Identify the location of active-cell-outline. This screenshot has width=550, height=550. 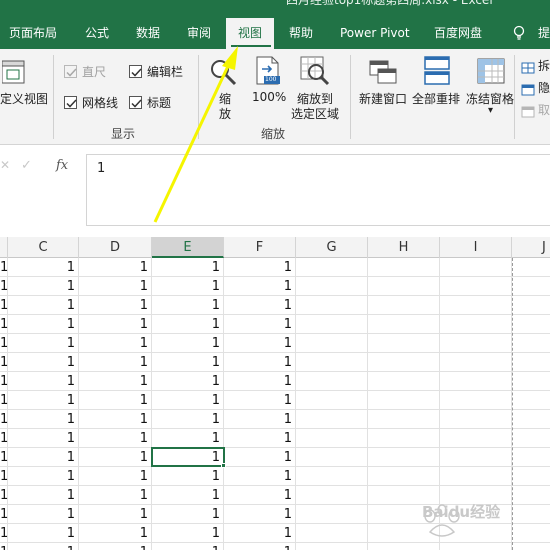
(188, 457).